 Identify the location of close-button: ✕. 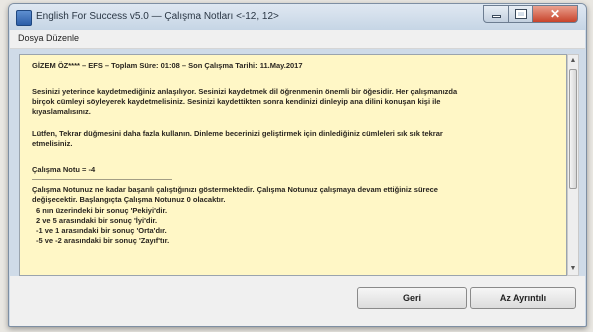
(555, 14).